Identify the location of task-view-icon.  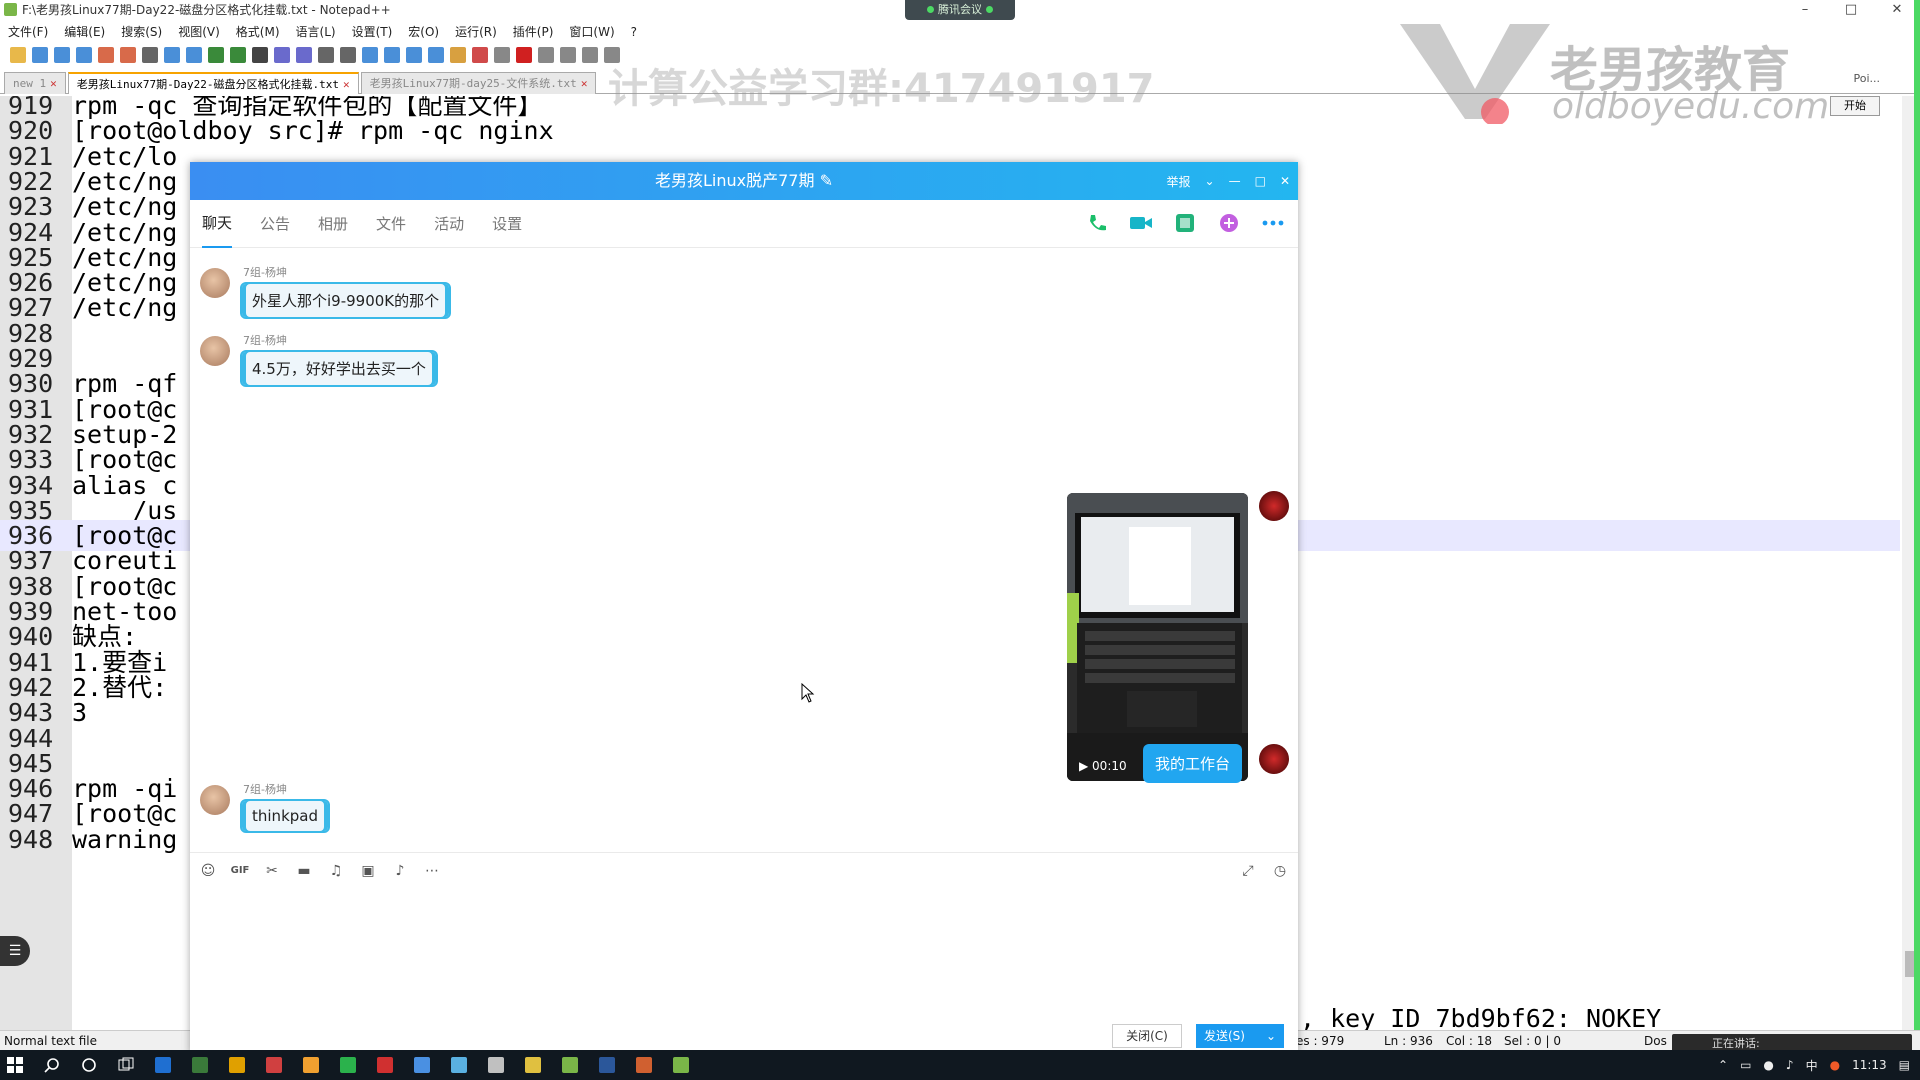
(126, 1065).